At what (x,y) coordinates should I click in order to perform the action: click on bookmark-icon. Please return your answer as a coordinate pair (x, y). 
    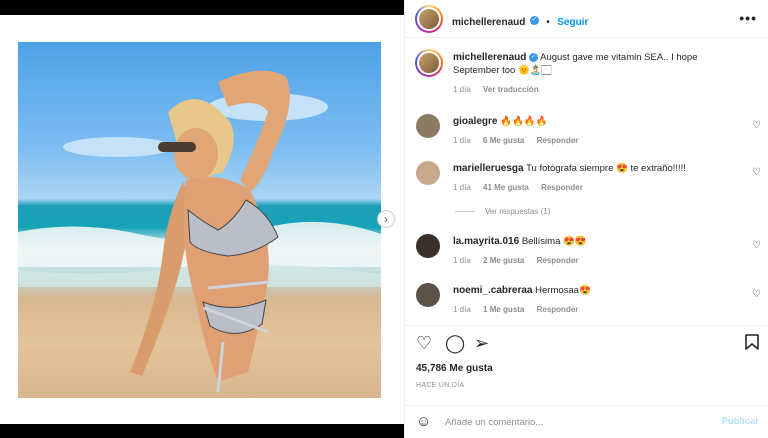
    Looking at the image, I should click on (752, 343).